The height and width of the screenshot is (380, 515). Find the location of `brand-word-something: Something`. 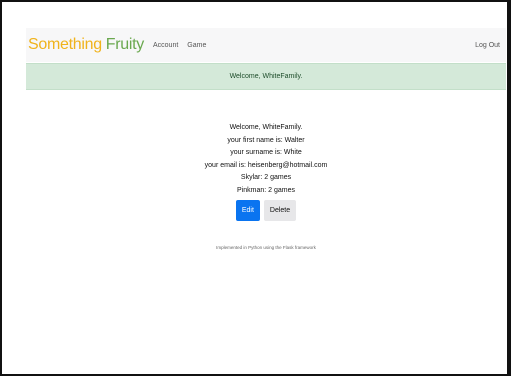

brand-word-something: Something is located at coordinates (65, 44).